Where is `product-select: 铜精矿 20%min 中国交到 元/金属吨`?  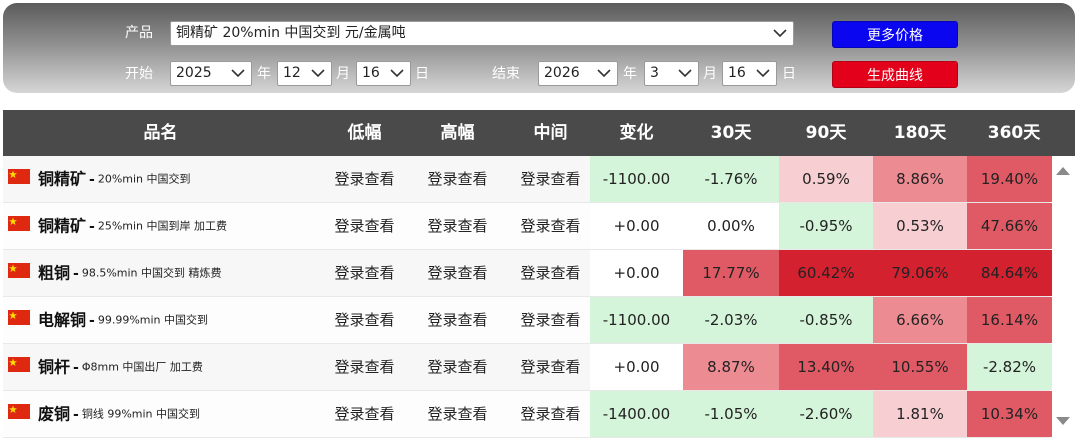 product-select: 铜精矿 20%min 中国交到 元/金属吨 is located at coordinates (482, 33).